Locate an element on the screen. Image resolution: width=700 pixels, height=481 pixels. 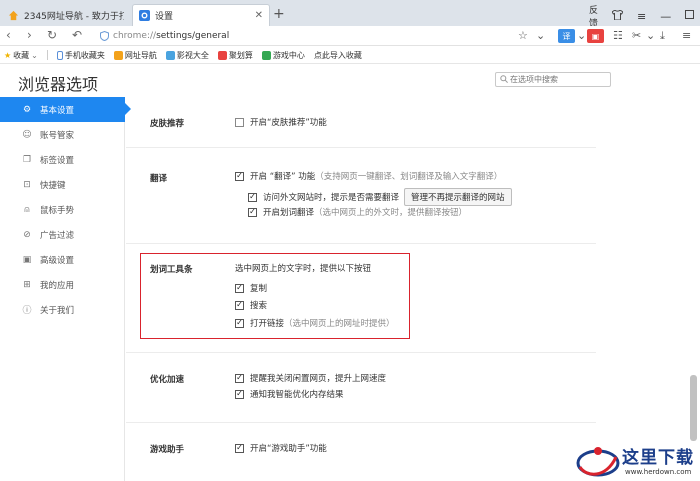
option-word-translate: ✓ 开启划词翻译 （选中网页上的外文时，提供翻译按钮） is located at coordinates (357, 212).